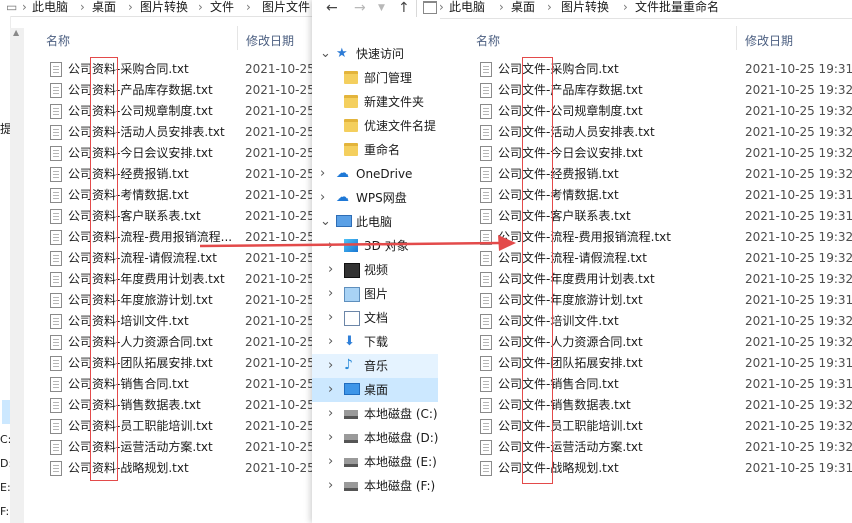 The image size is (852, 523). Describe the element at coordinates (507, 243) in the screenshot. I see `arrow-head-icon` at that location.